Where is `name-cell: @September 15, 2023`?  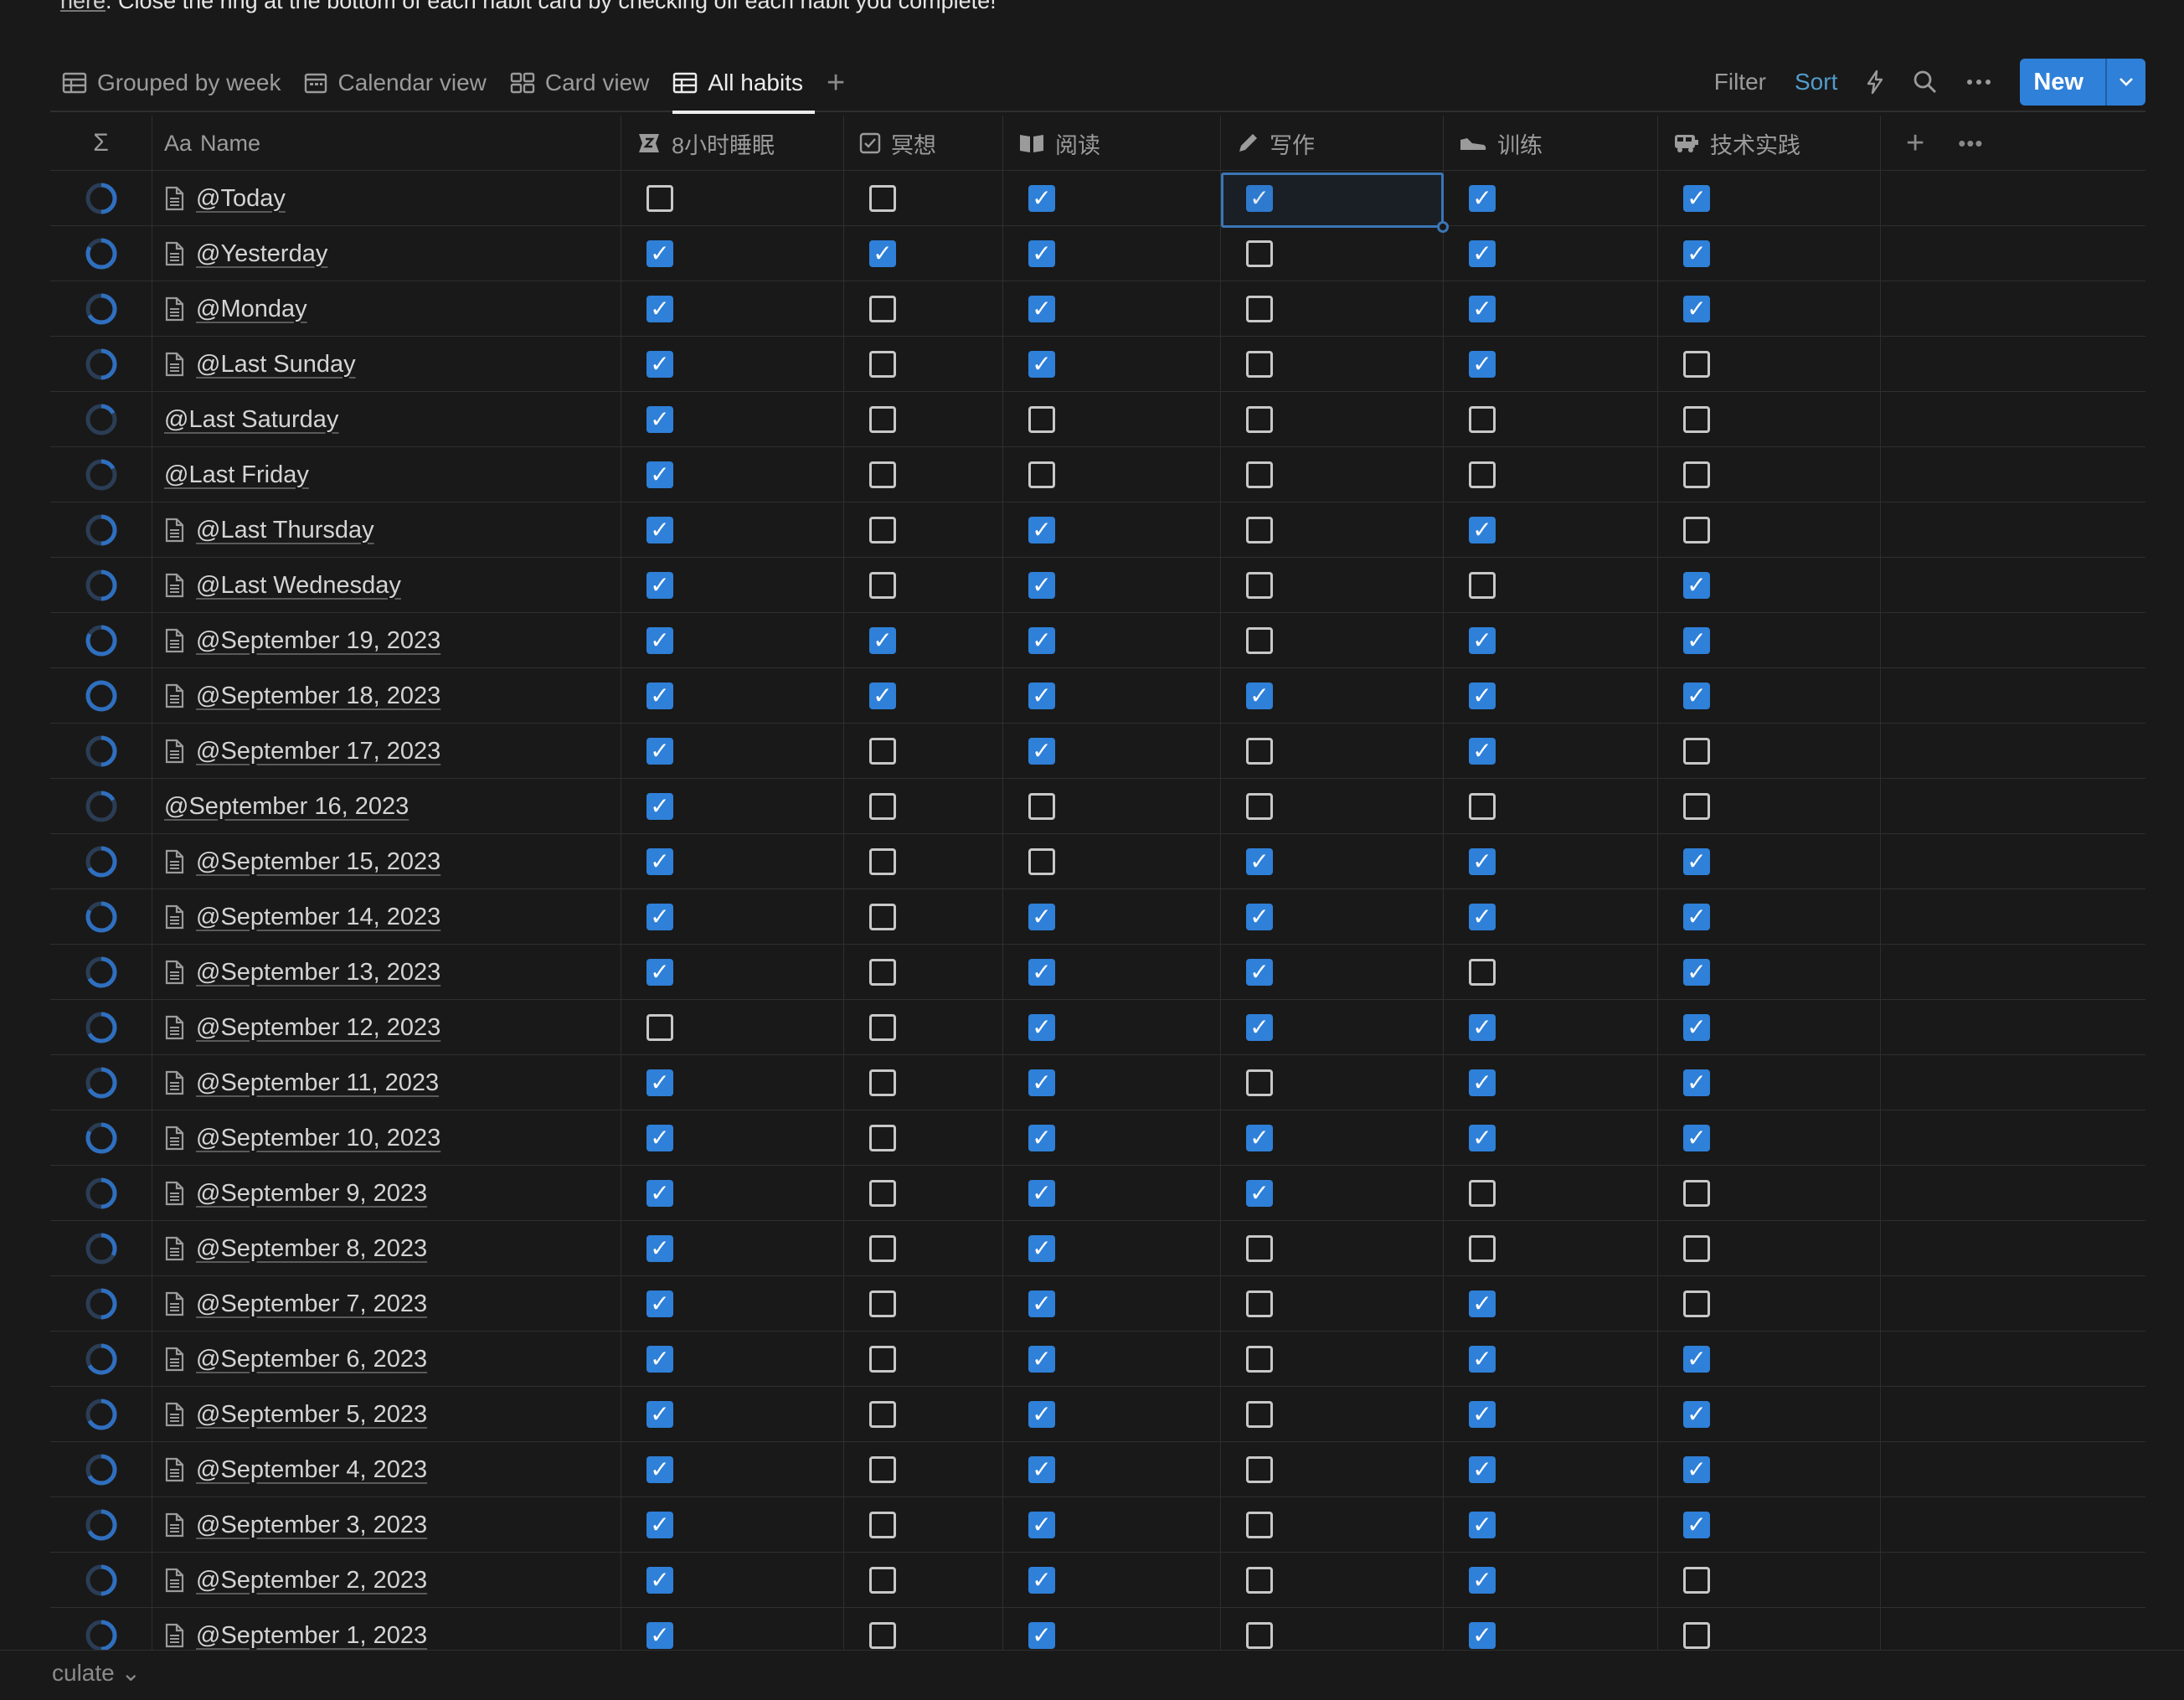
name-cell: @September 15, 2023 is located at coordinates (386, 861).